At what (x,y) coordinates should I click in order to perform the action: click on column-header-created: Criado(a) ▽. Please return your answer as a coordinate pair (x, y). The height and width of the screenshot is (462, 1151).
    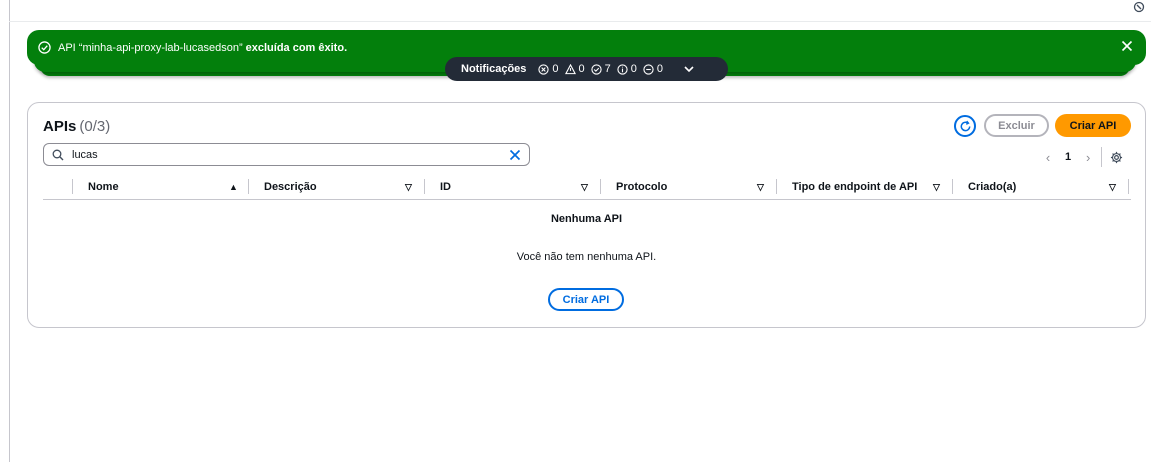
    Looking at the image, I should click on (1040, 187).